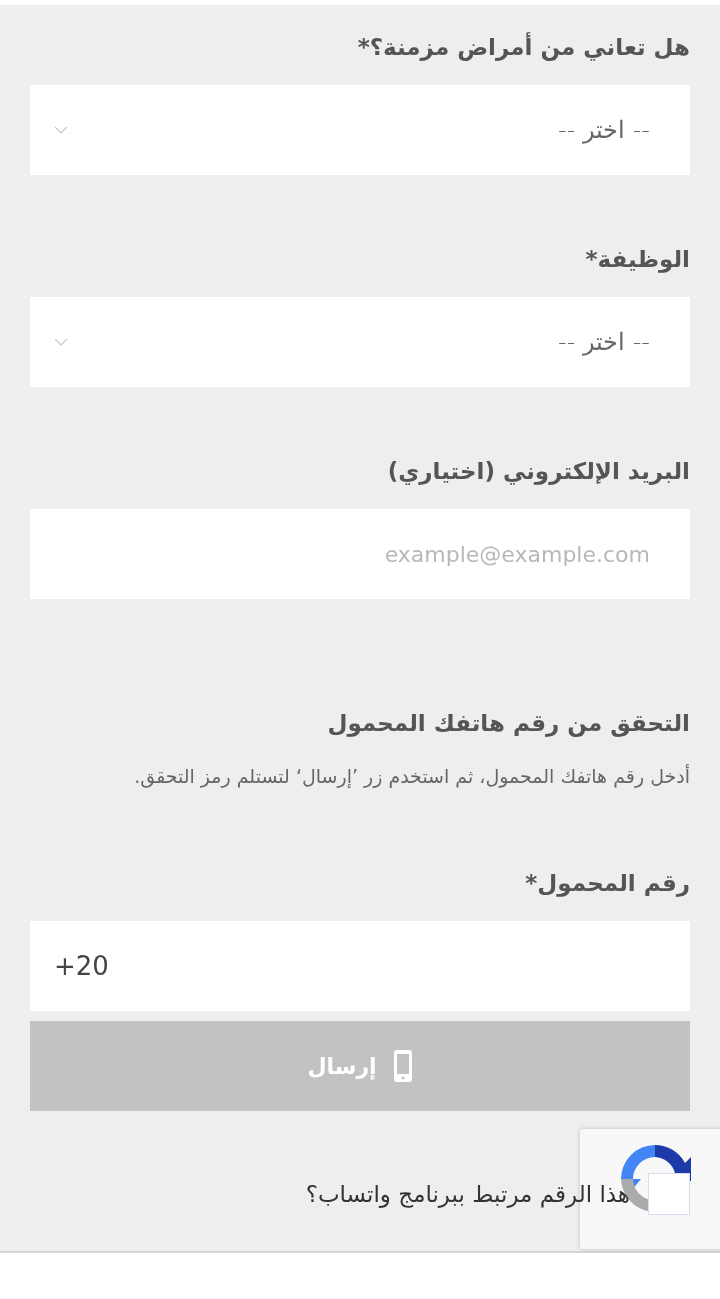 This screenshot has height=1299, width=720. Describe the element at coordinates (538, 472) in the screenshot. I see `field-label: البريد الإلكتروني (اختياري)` at that location.